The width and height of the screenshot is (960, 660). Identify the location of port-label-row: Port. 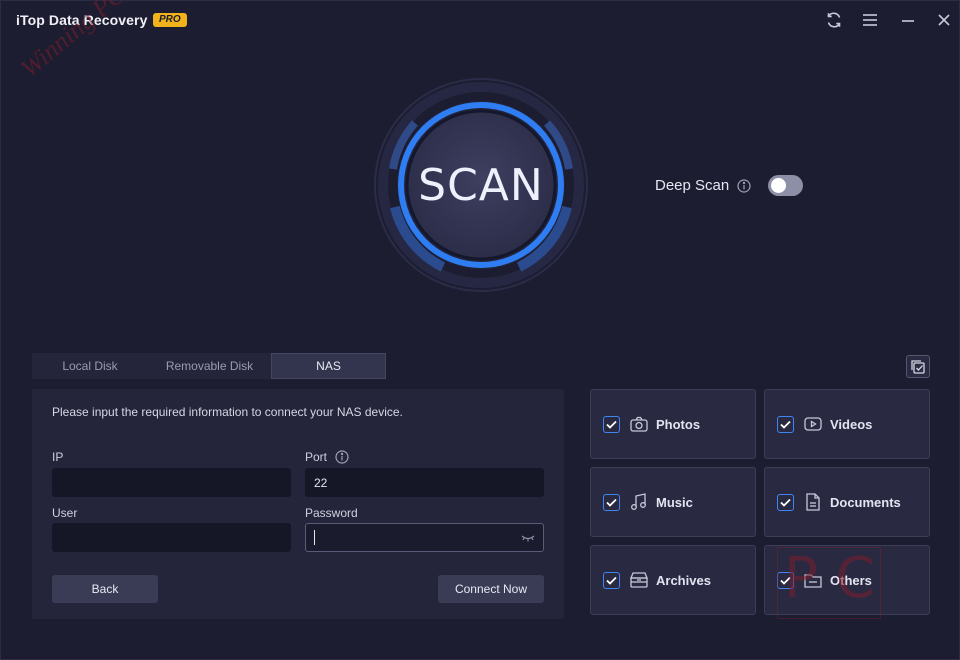
(327, 457).